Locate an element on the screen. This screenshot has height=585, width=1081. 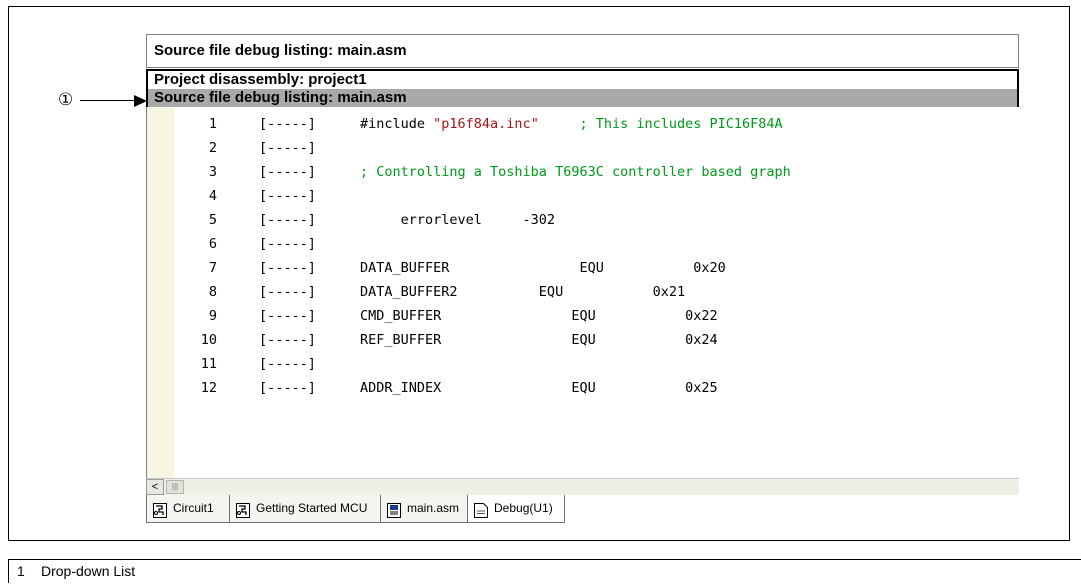
line-number: 9 is located at coordinates (212, 316).